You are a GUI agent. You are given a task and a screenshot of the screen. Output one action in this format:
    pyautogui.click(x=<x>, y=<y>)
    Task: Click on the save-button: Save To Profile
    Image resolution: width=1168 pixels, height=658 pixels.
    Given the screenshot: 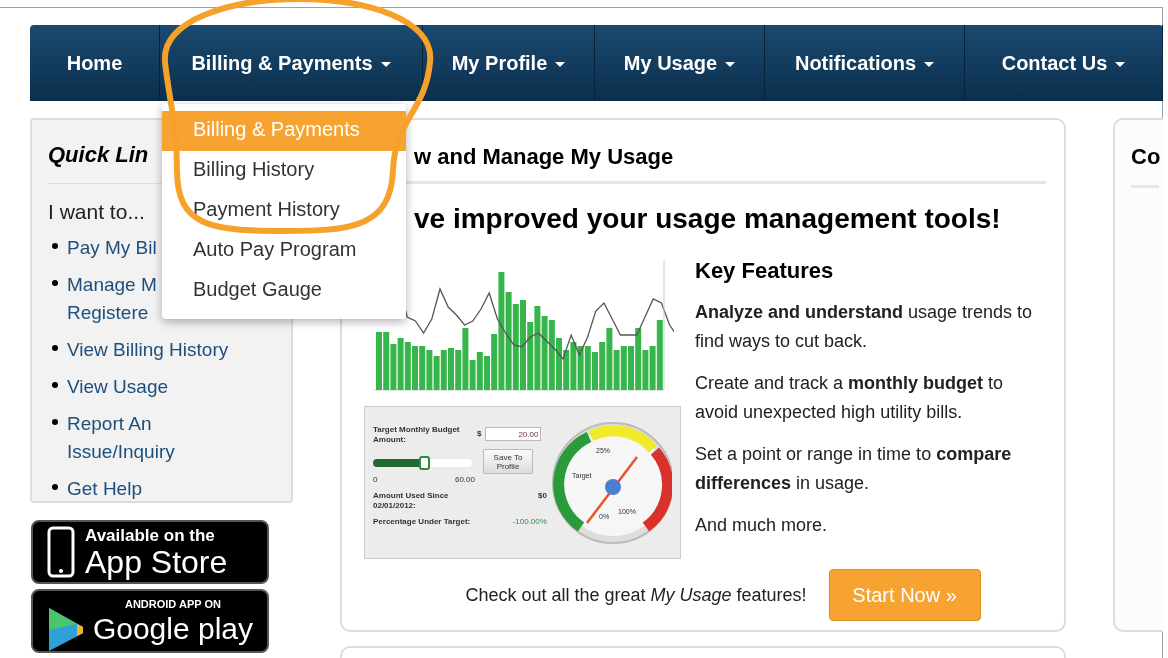 What is the action you would take?
    pyautogui.click(x=508, y=461)
    